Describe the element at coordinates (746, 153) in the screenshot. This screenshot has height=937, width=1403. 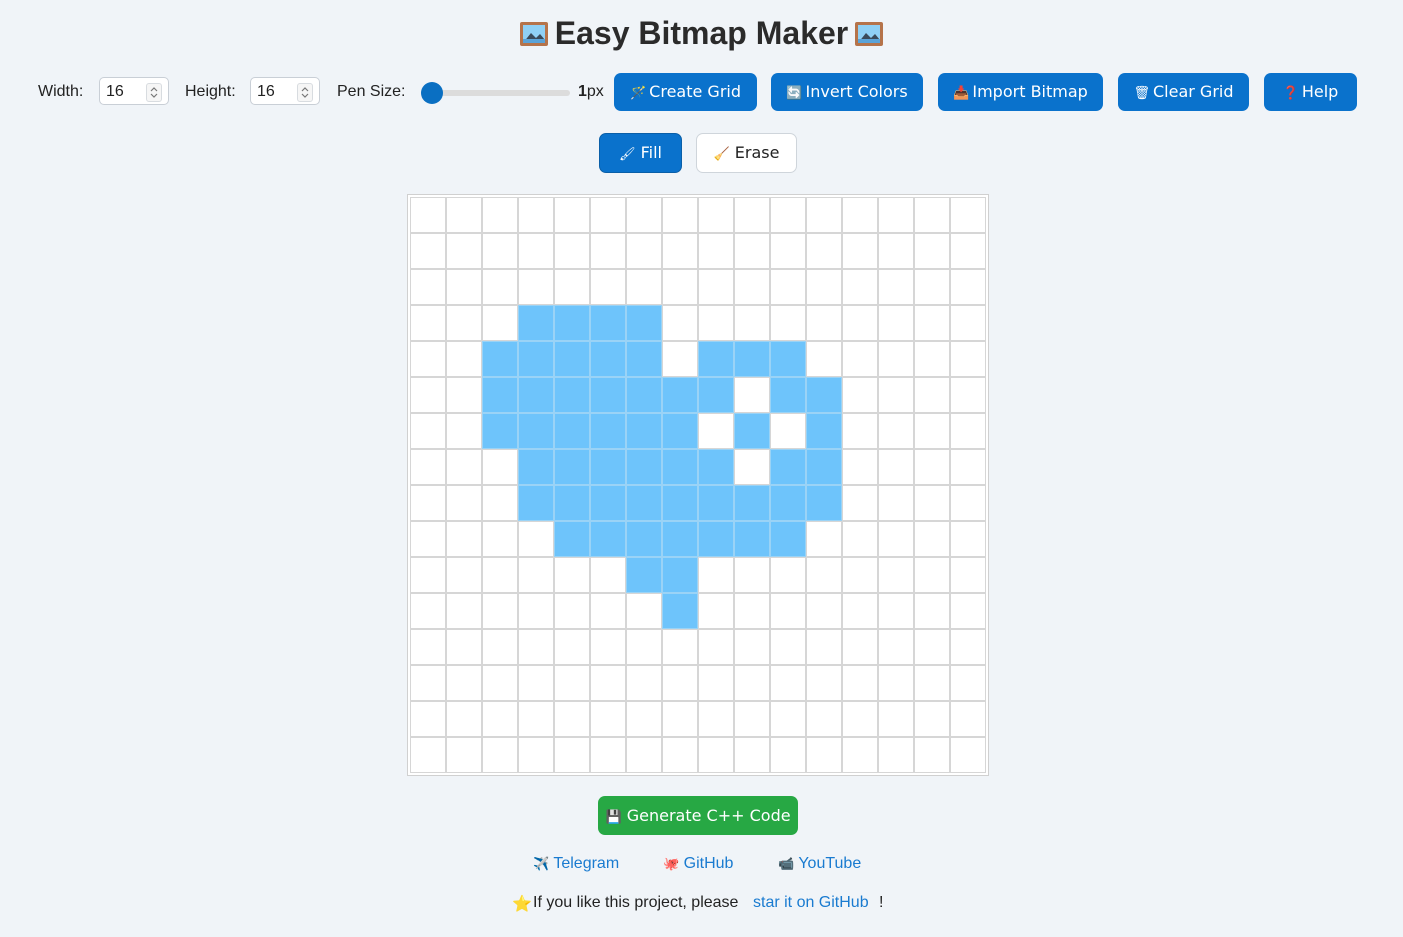
I see `erase-mode-button: 🧹 Erase` at that location.